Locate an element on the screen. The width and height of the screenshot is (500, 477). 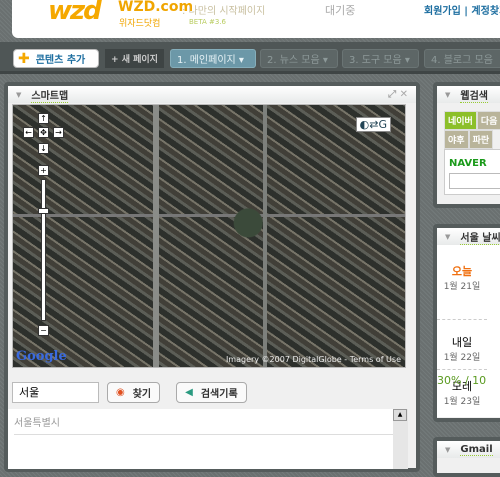
rain-probability: 30% / 10 is located at coordinates (462, 380).